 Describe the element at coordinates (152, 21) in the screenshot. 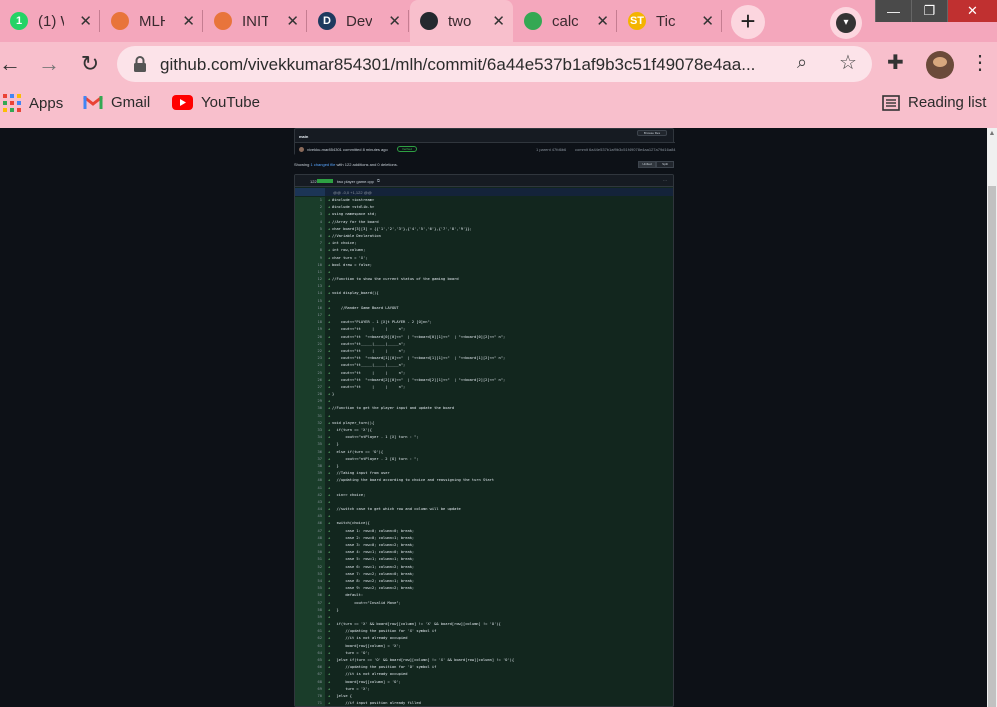

I see `tab-1: MLH ✕` at that location.